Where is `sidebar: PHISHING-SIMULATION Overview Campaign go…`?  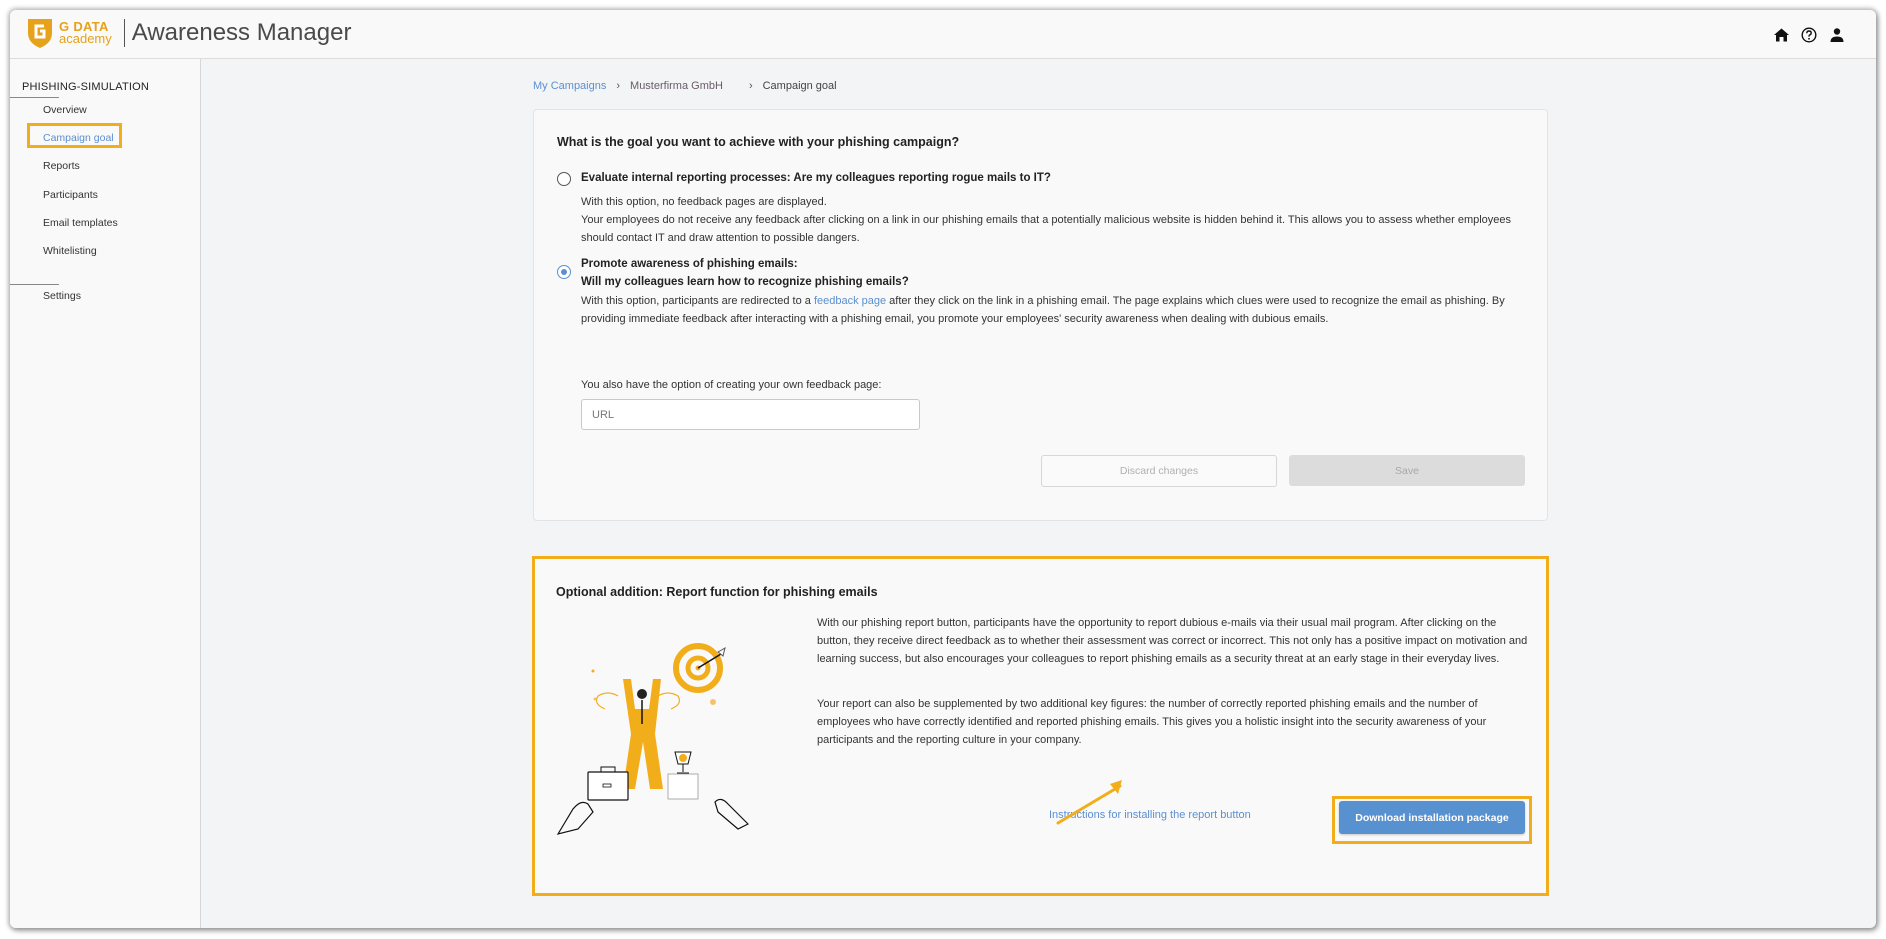 sidebar: PHISHING-SIMULATION Overview Campaign go… is located at coordinates (105, 493).